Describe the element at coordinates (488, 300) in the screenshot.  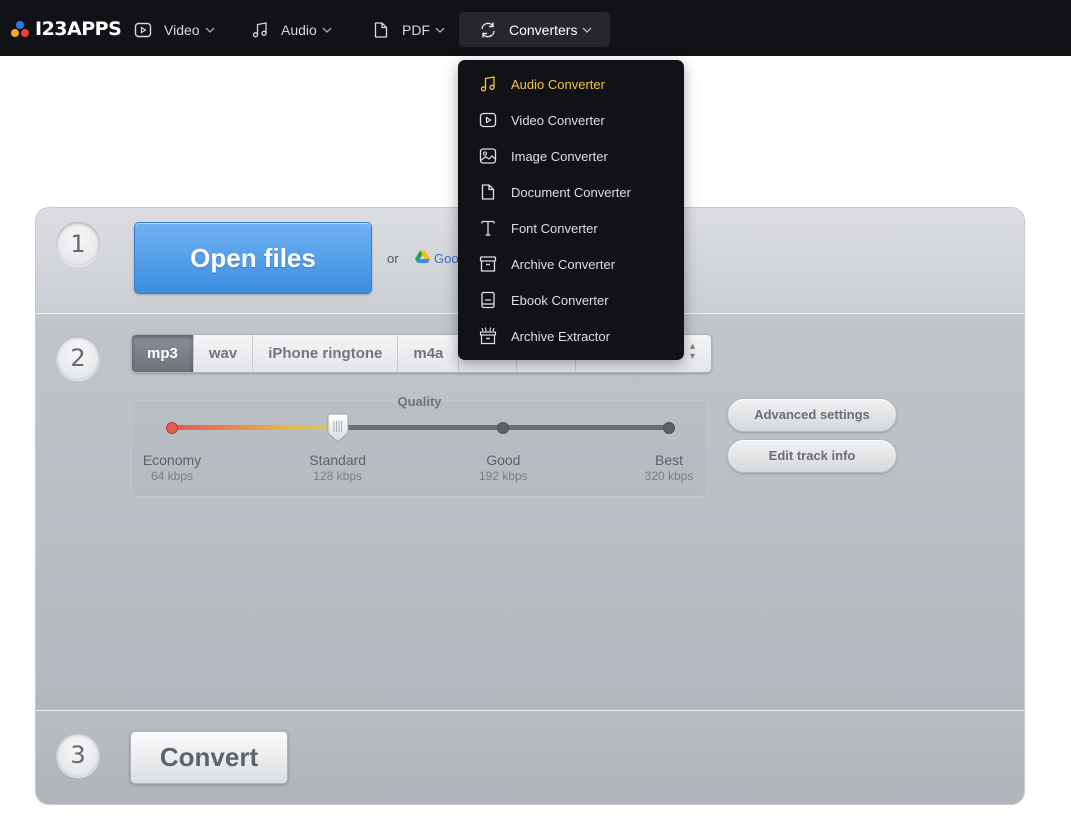
I see `ebook-icon` at that location.